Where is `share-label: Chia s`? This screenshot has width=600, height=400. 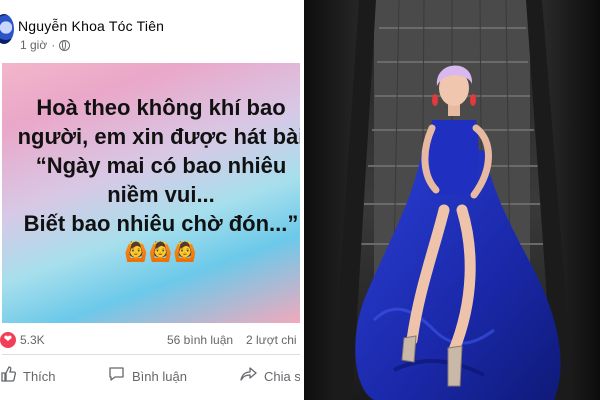
share-label: Chia s is located at coordinates (282, 376).